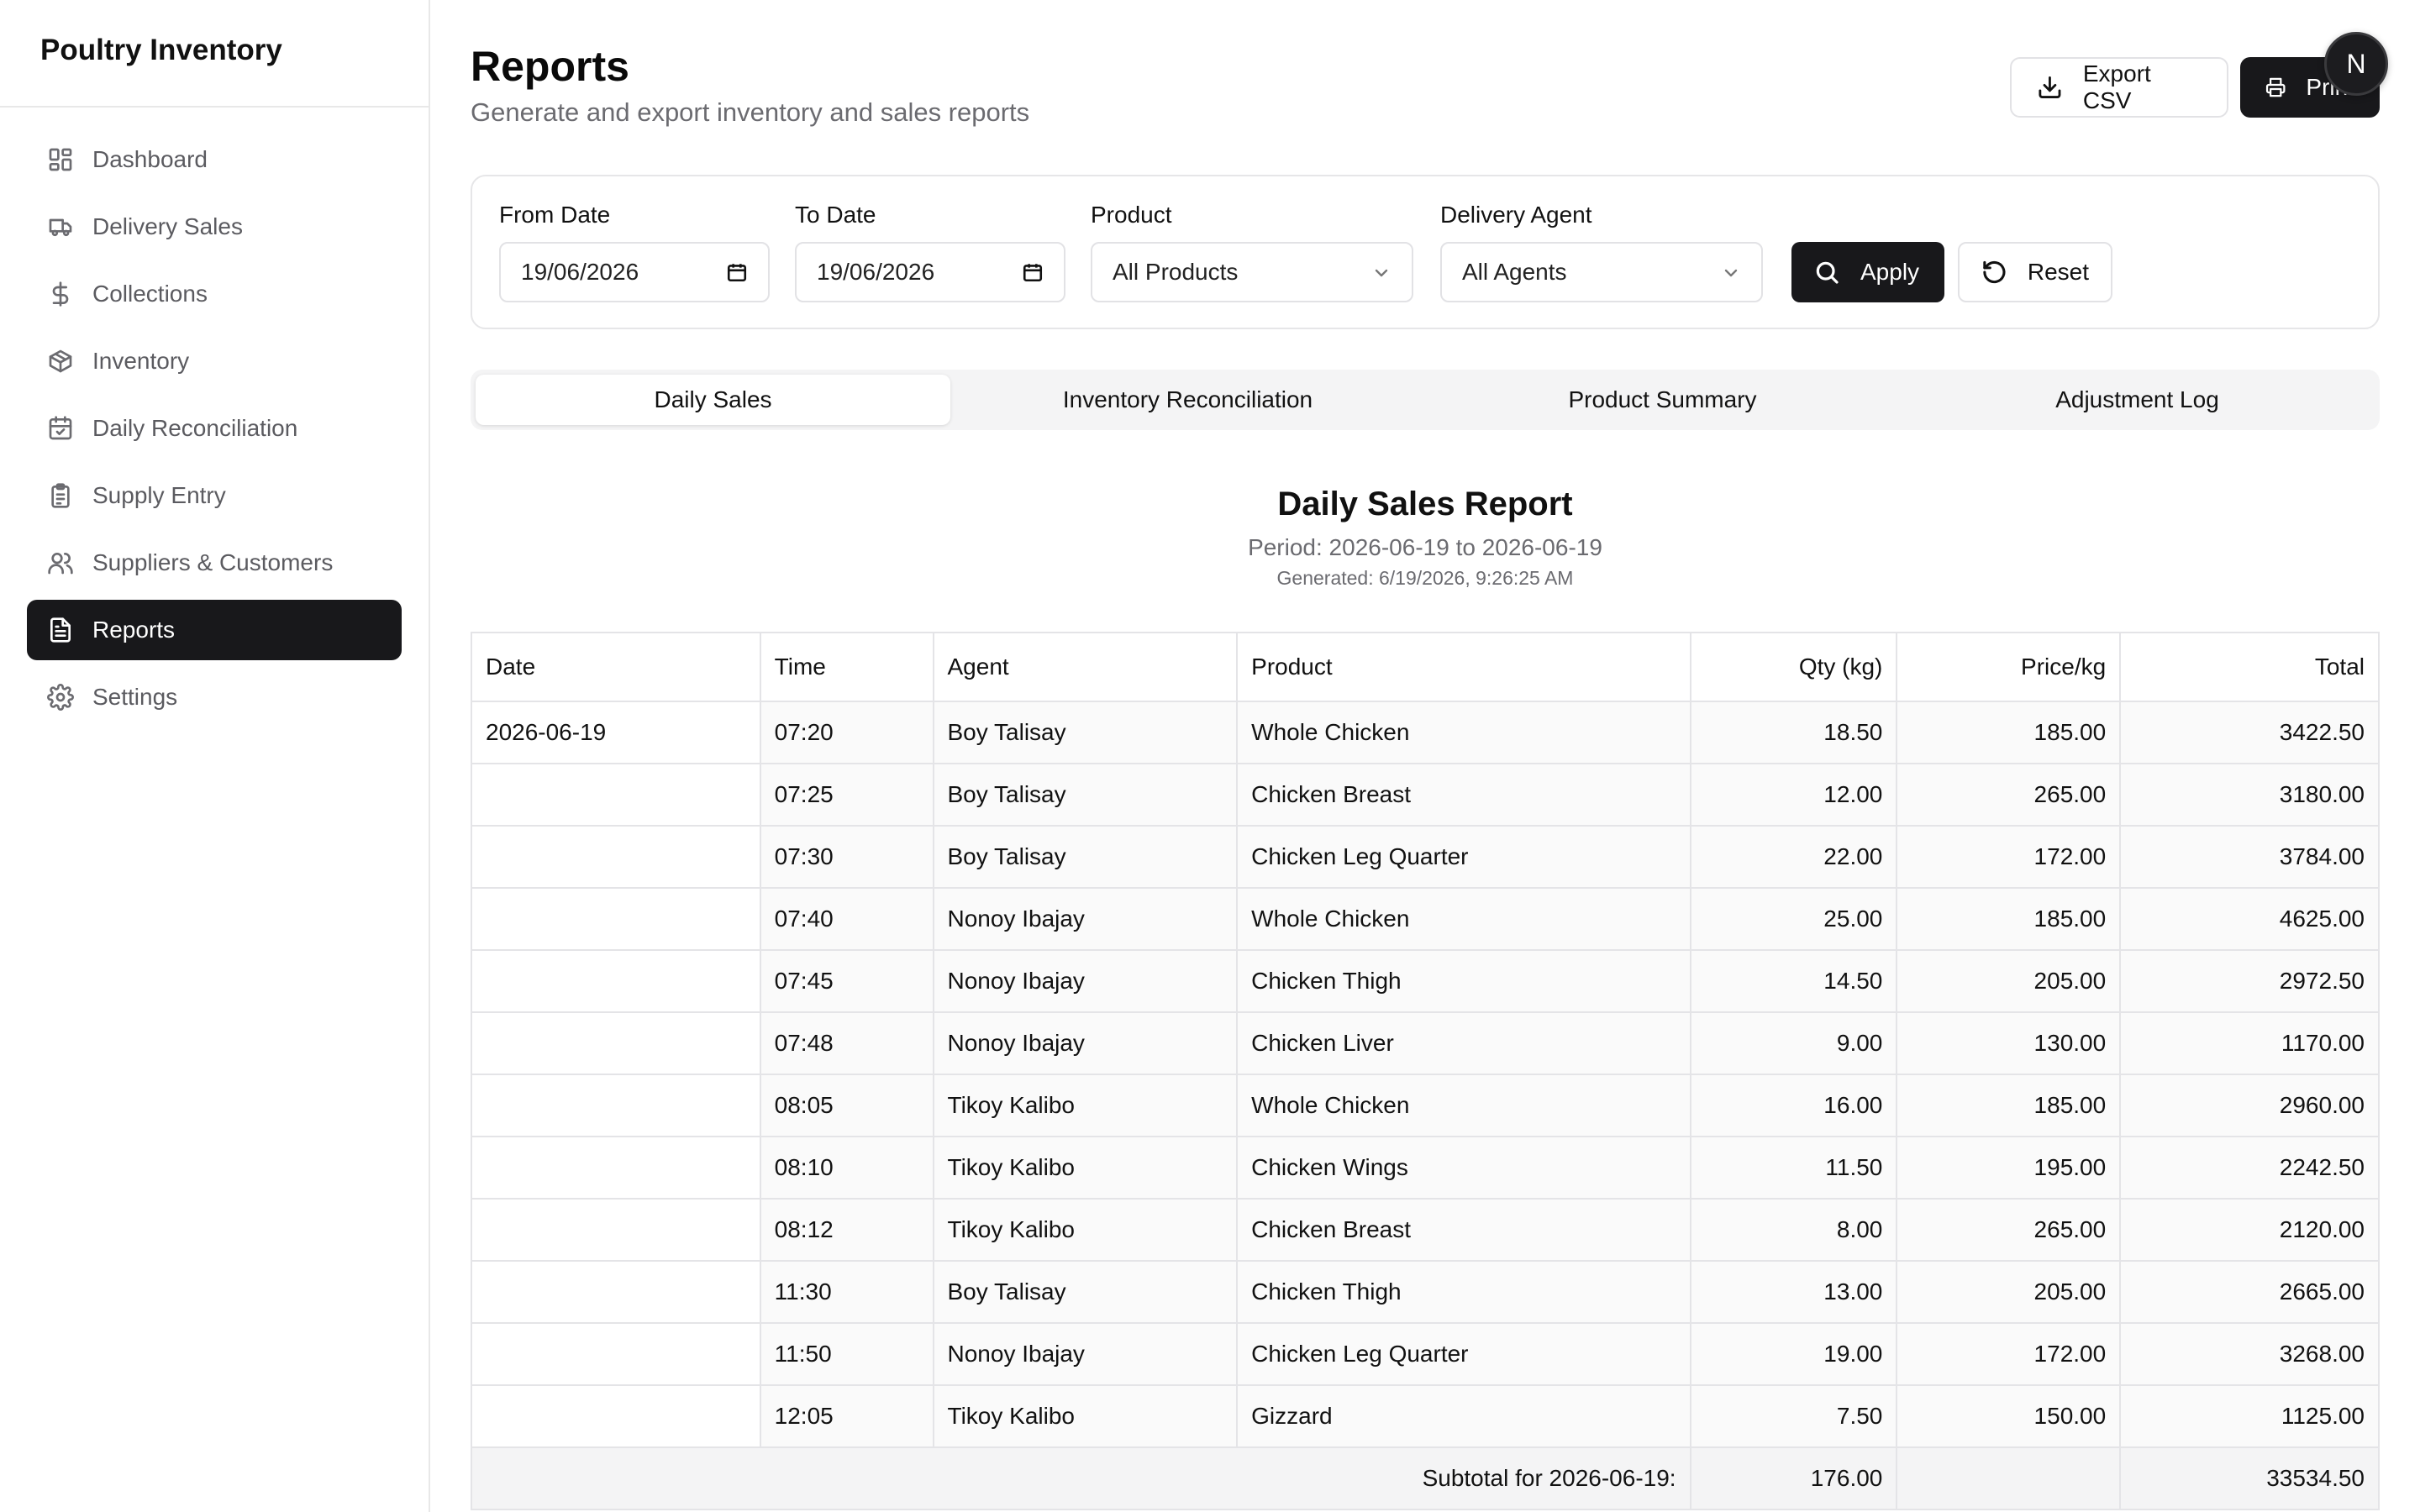 This screenshot has width=2420, height=1512. What do you see at coordinates (1516, 215) in the screenshot?
I see `delivery-agent-label: Delivery Agent` at bounding box center [1516, 215].